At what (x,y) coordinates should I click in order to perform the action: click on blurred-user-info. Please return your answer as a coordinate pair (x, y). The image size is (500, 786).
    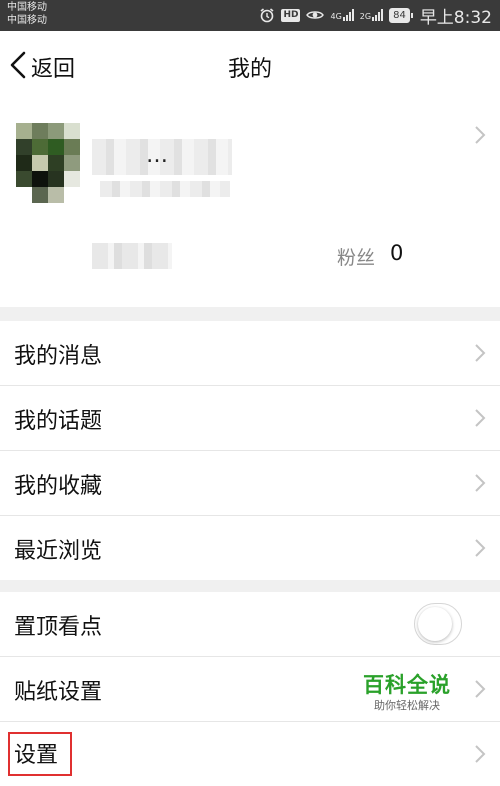
    Looking at the image, I should click on (165, 189).